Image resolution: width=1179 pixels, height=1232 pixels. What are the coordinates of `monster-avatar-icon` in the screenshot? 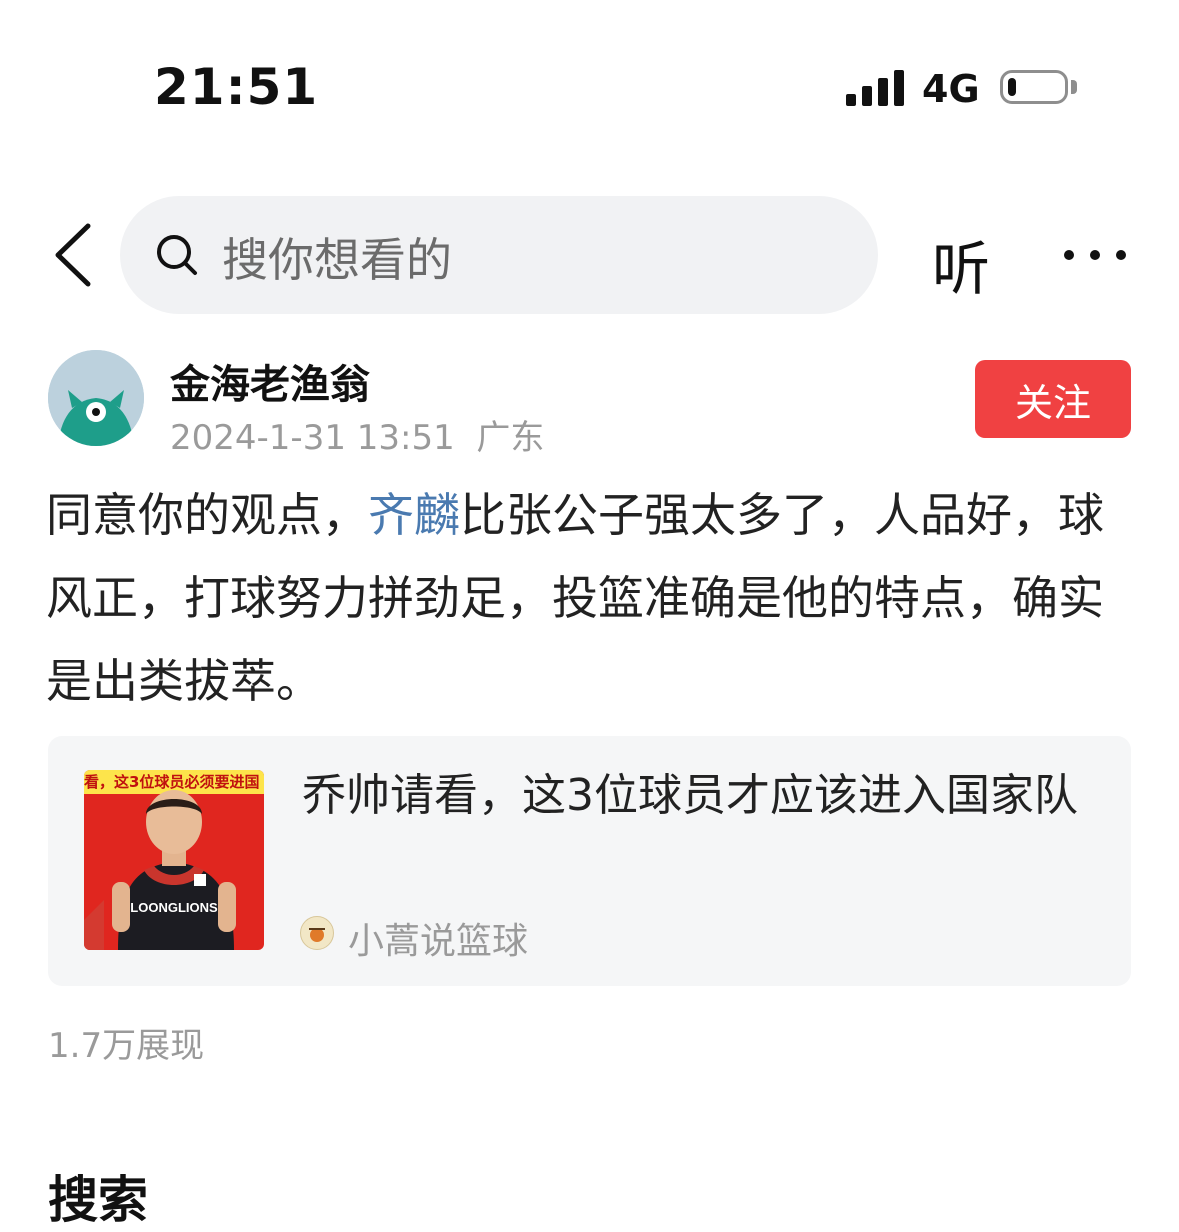 It's located at (96, 398).